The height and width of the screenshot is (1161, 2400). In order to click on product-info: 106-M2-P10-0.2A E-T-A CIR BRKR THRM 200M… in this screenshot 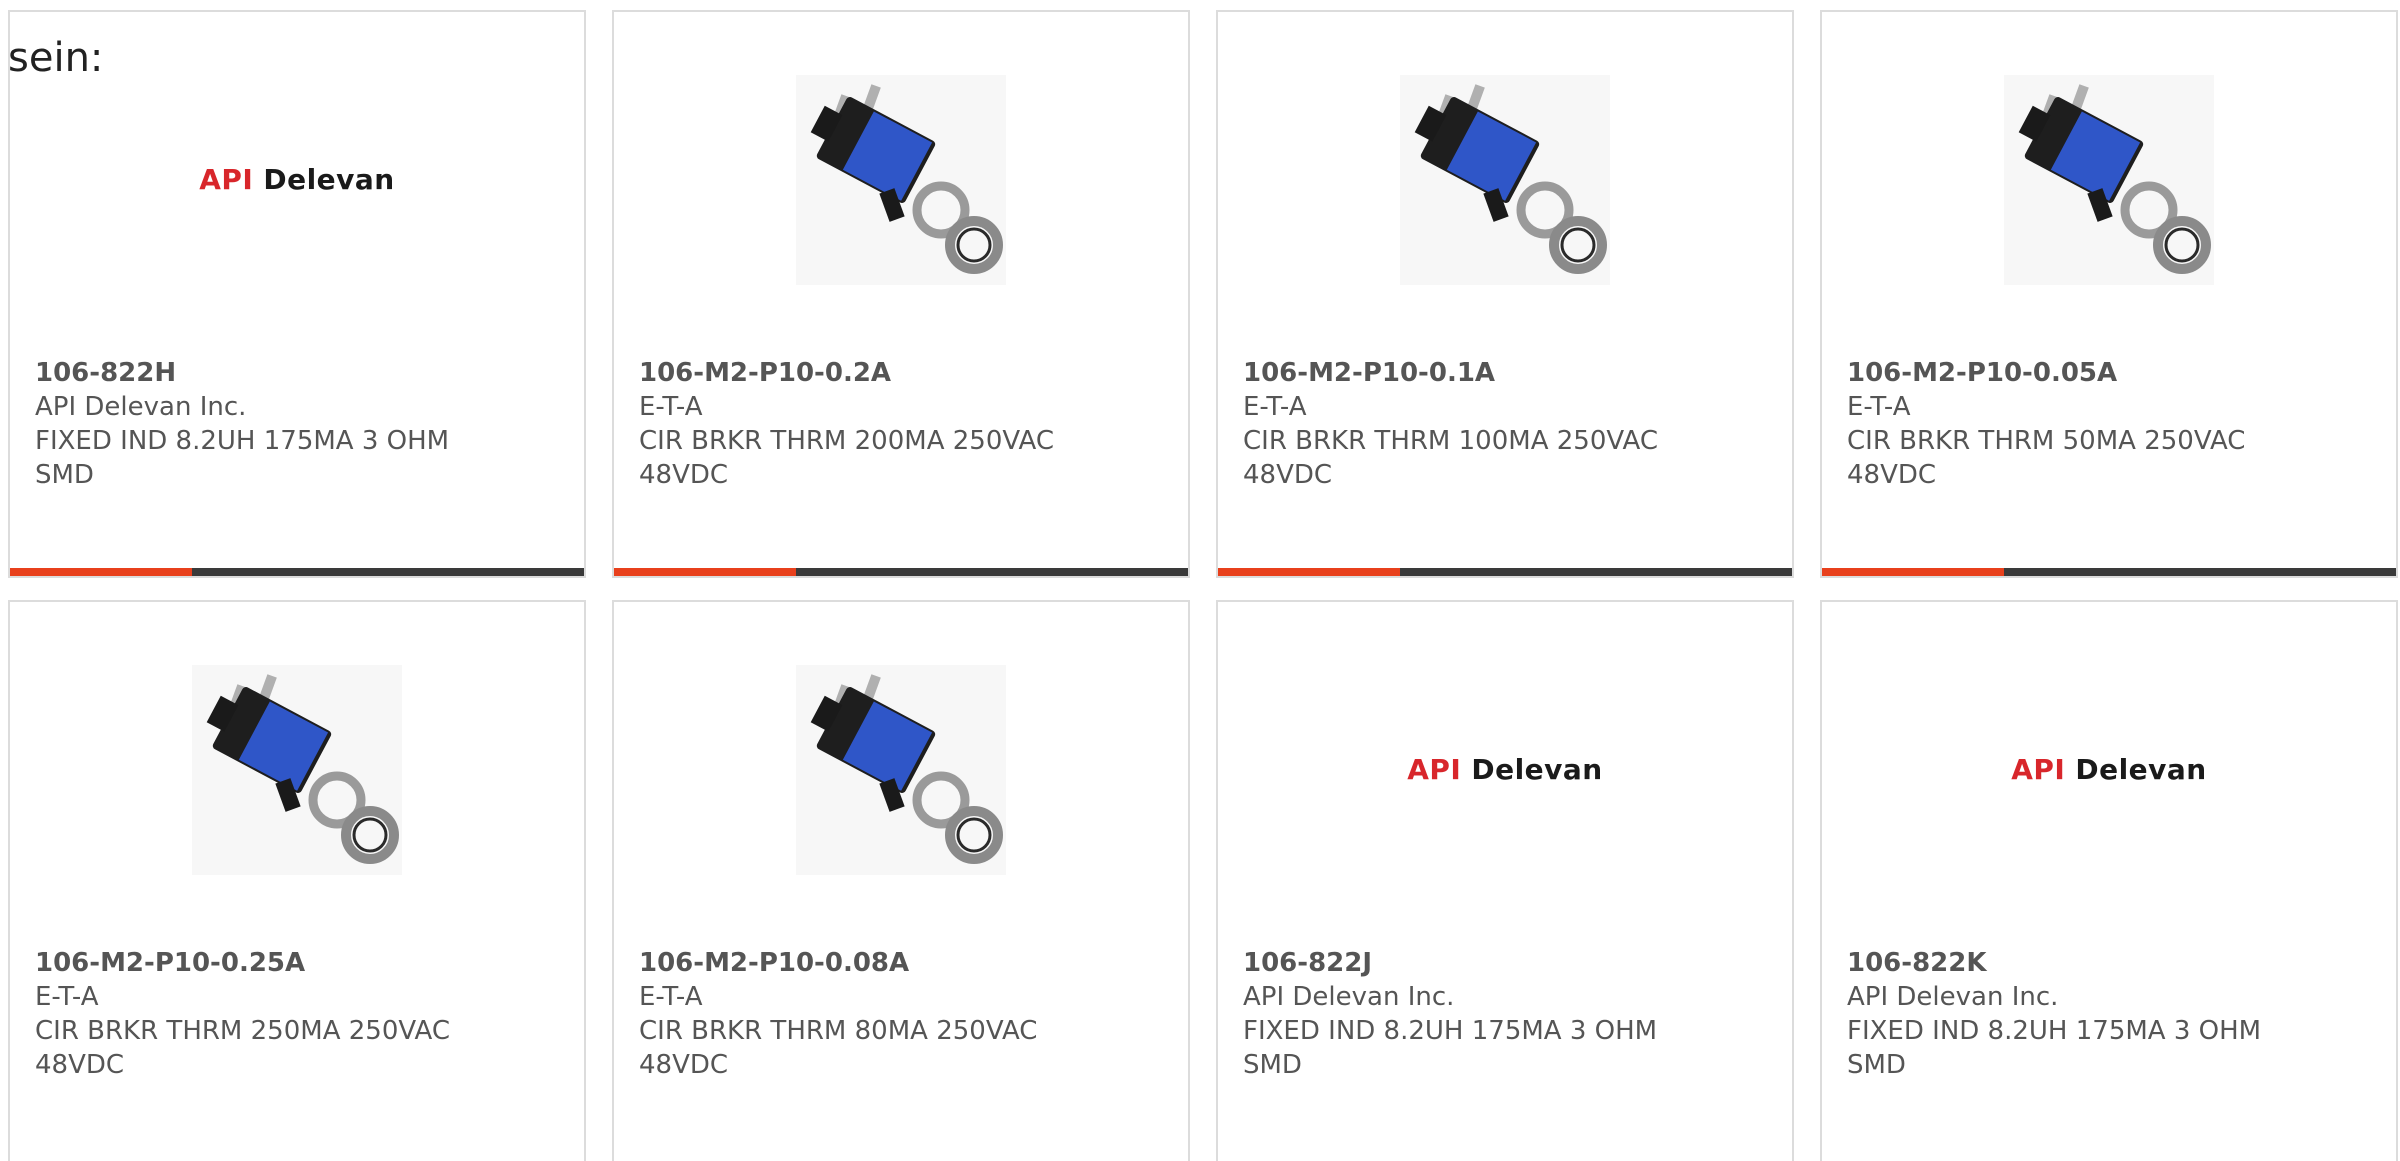, I will do `click(899, 424)`.